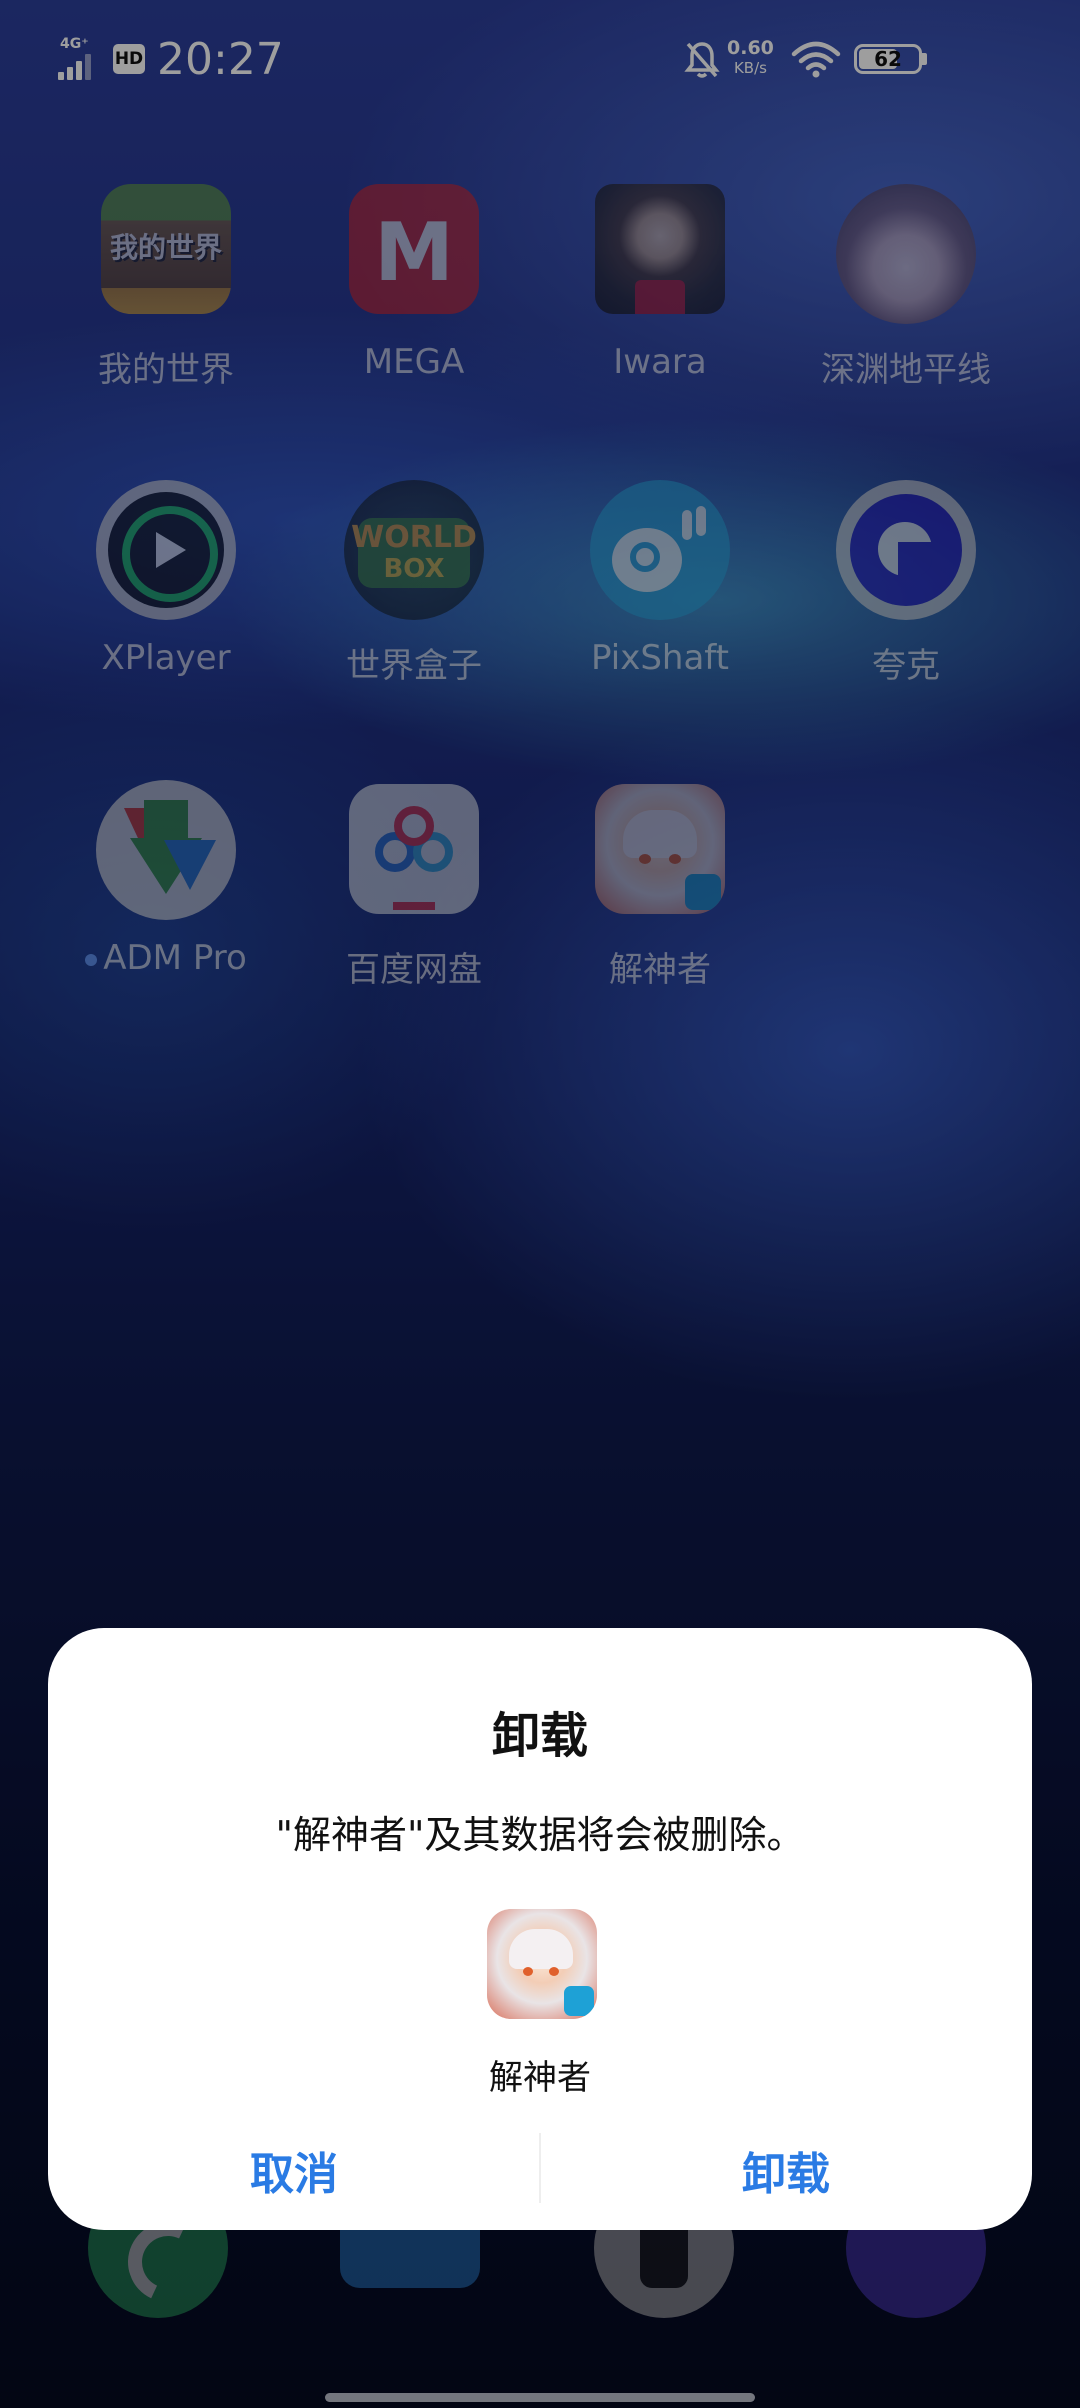 The width and height of the screenshot is (1080, 2408). Describe the element at coordinates (786, 2175) in the screenshot. I see `uninstall-button: 卸载` at that location.